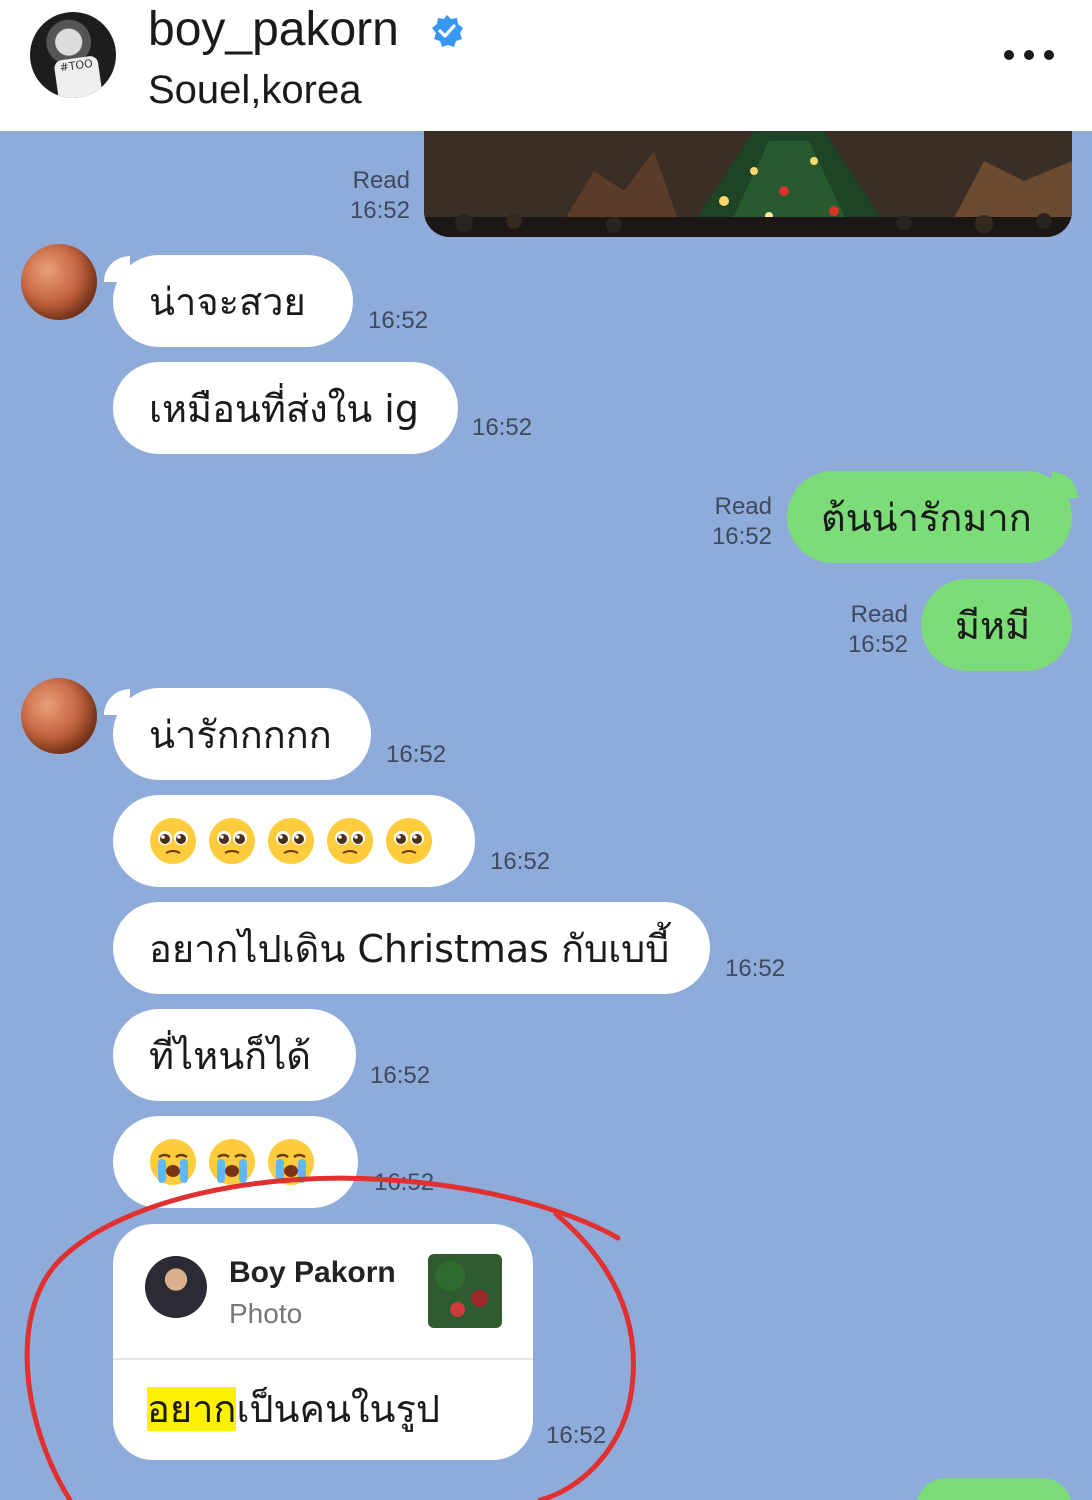  I want to click on reply-photo-thumbnail, so click(465, 1291).